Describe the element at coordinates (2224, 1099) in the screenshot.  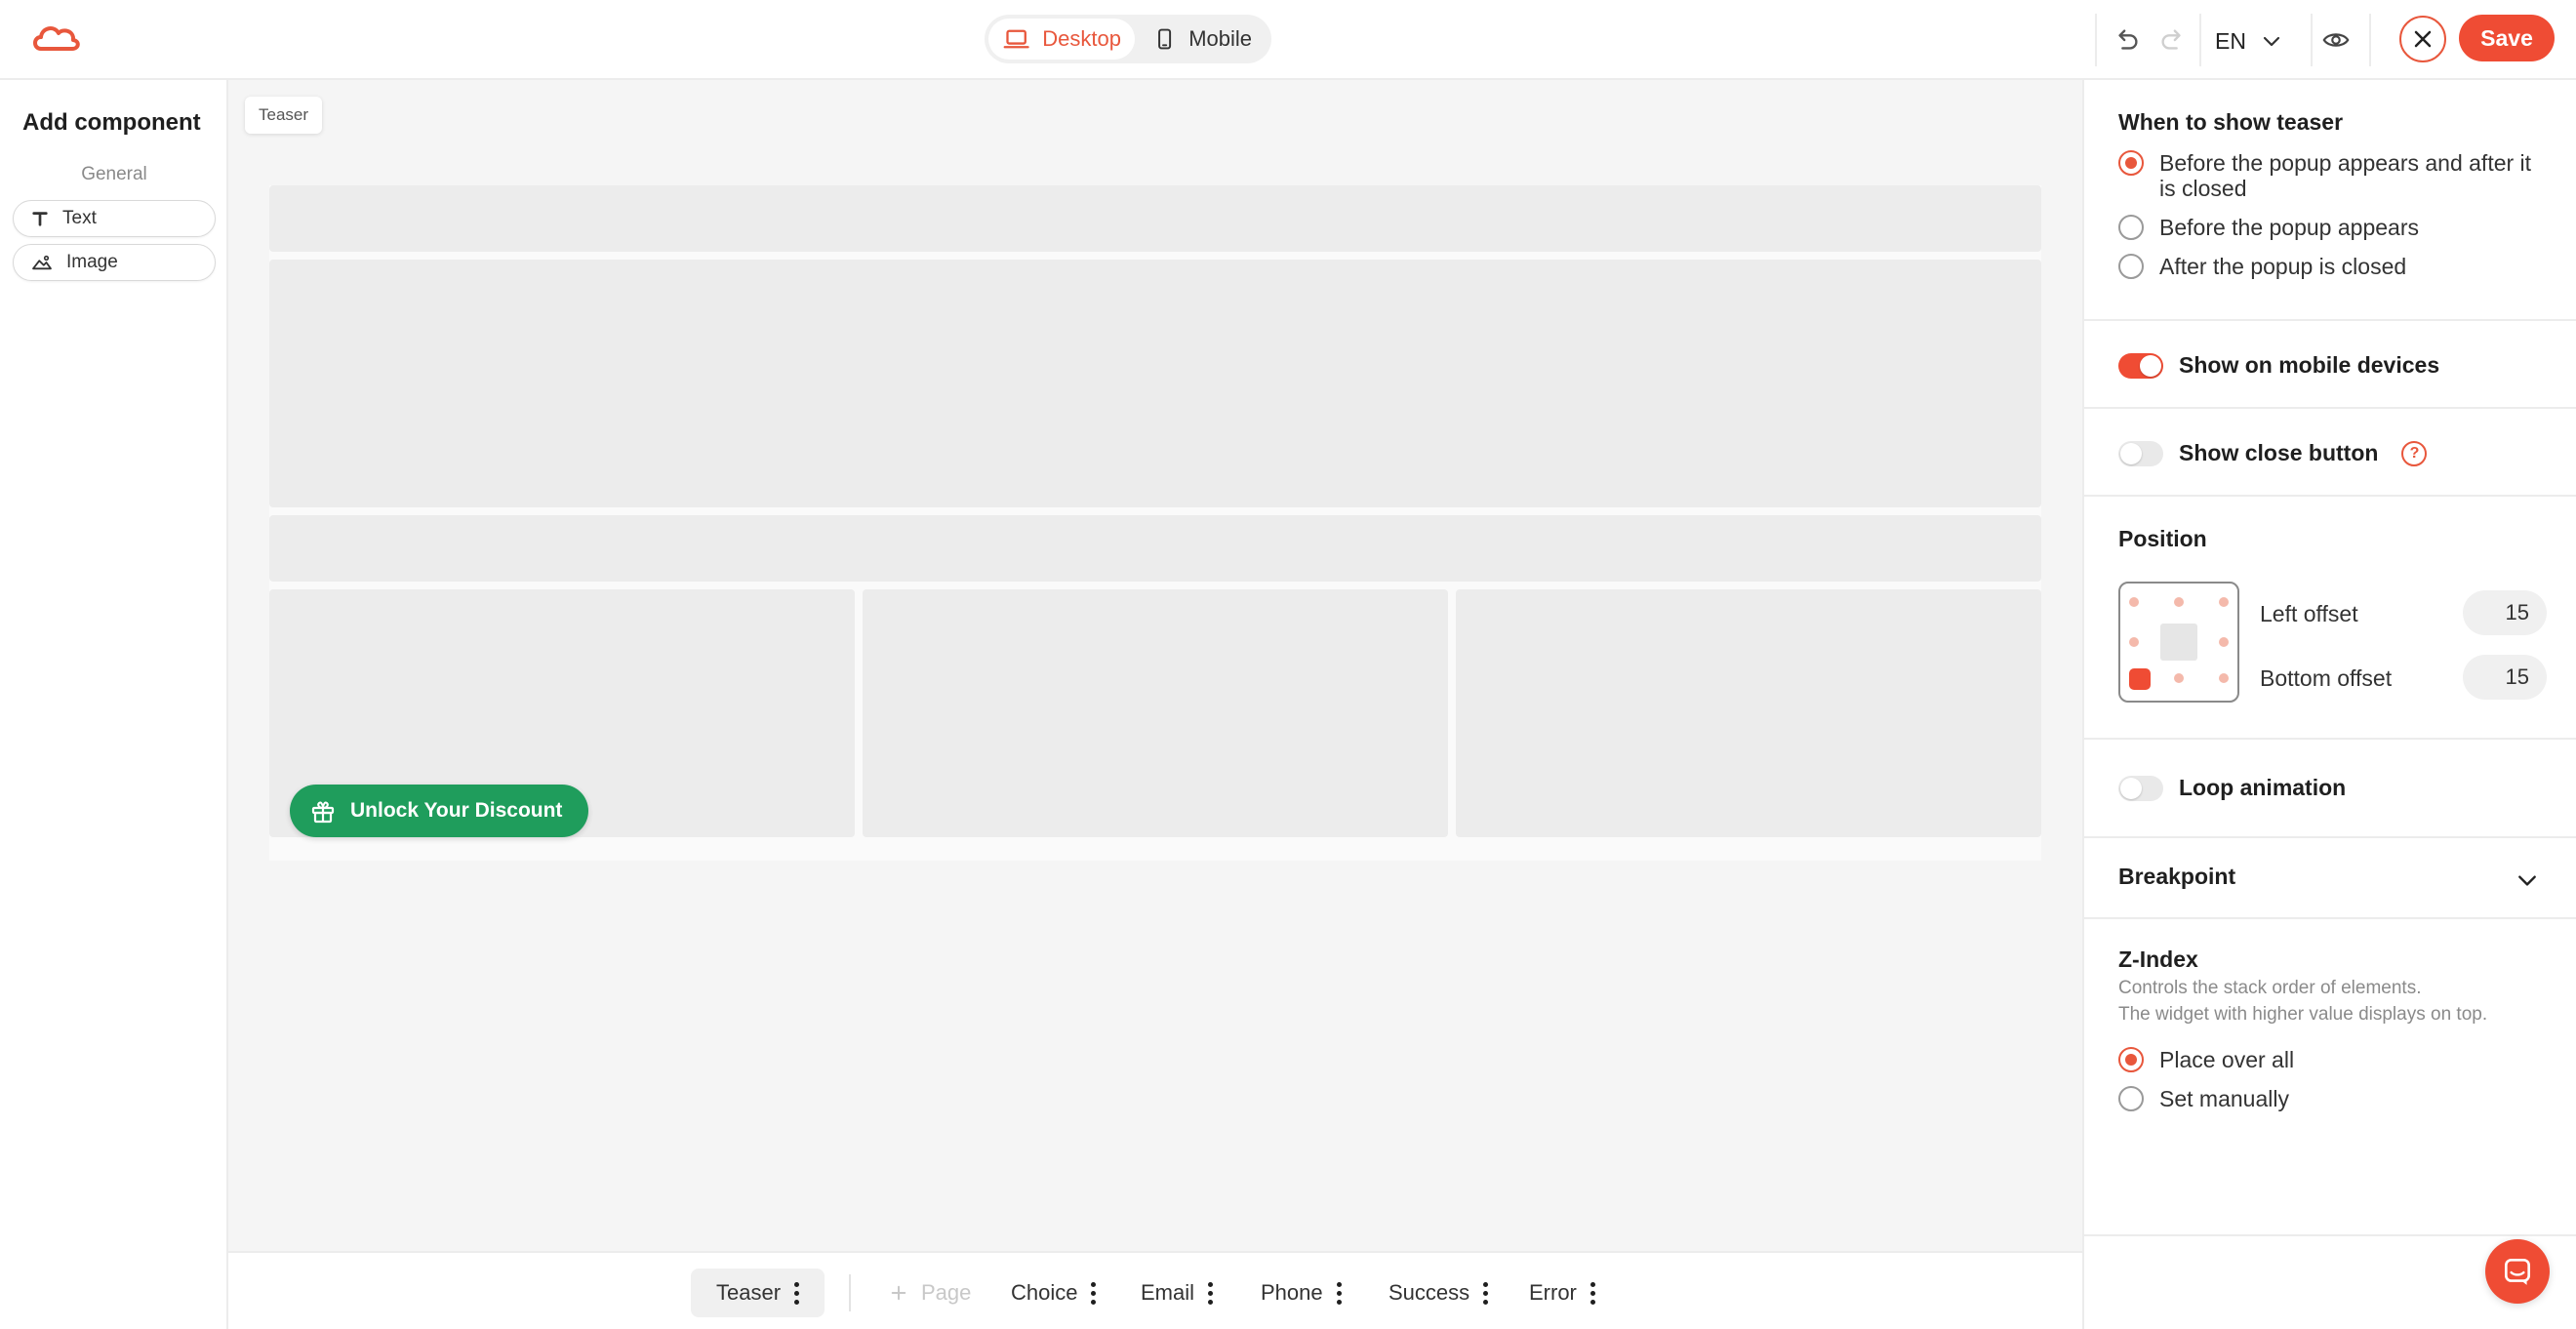
I see `radio-label: Set manually` at that location.